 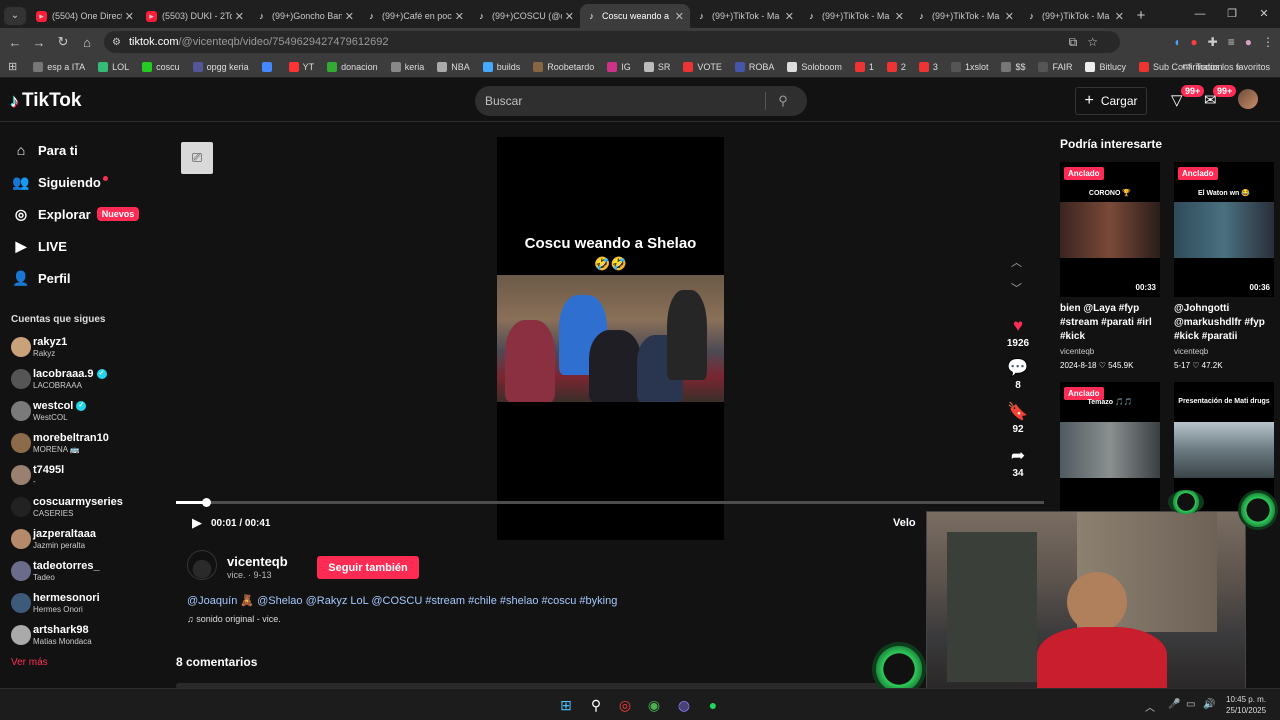 I want to click on bookmark-star-icon: ☆, so click(x=1092, y=42).